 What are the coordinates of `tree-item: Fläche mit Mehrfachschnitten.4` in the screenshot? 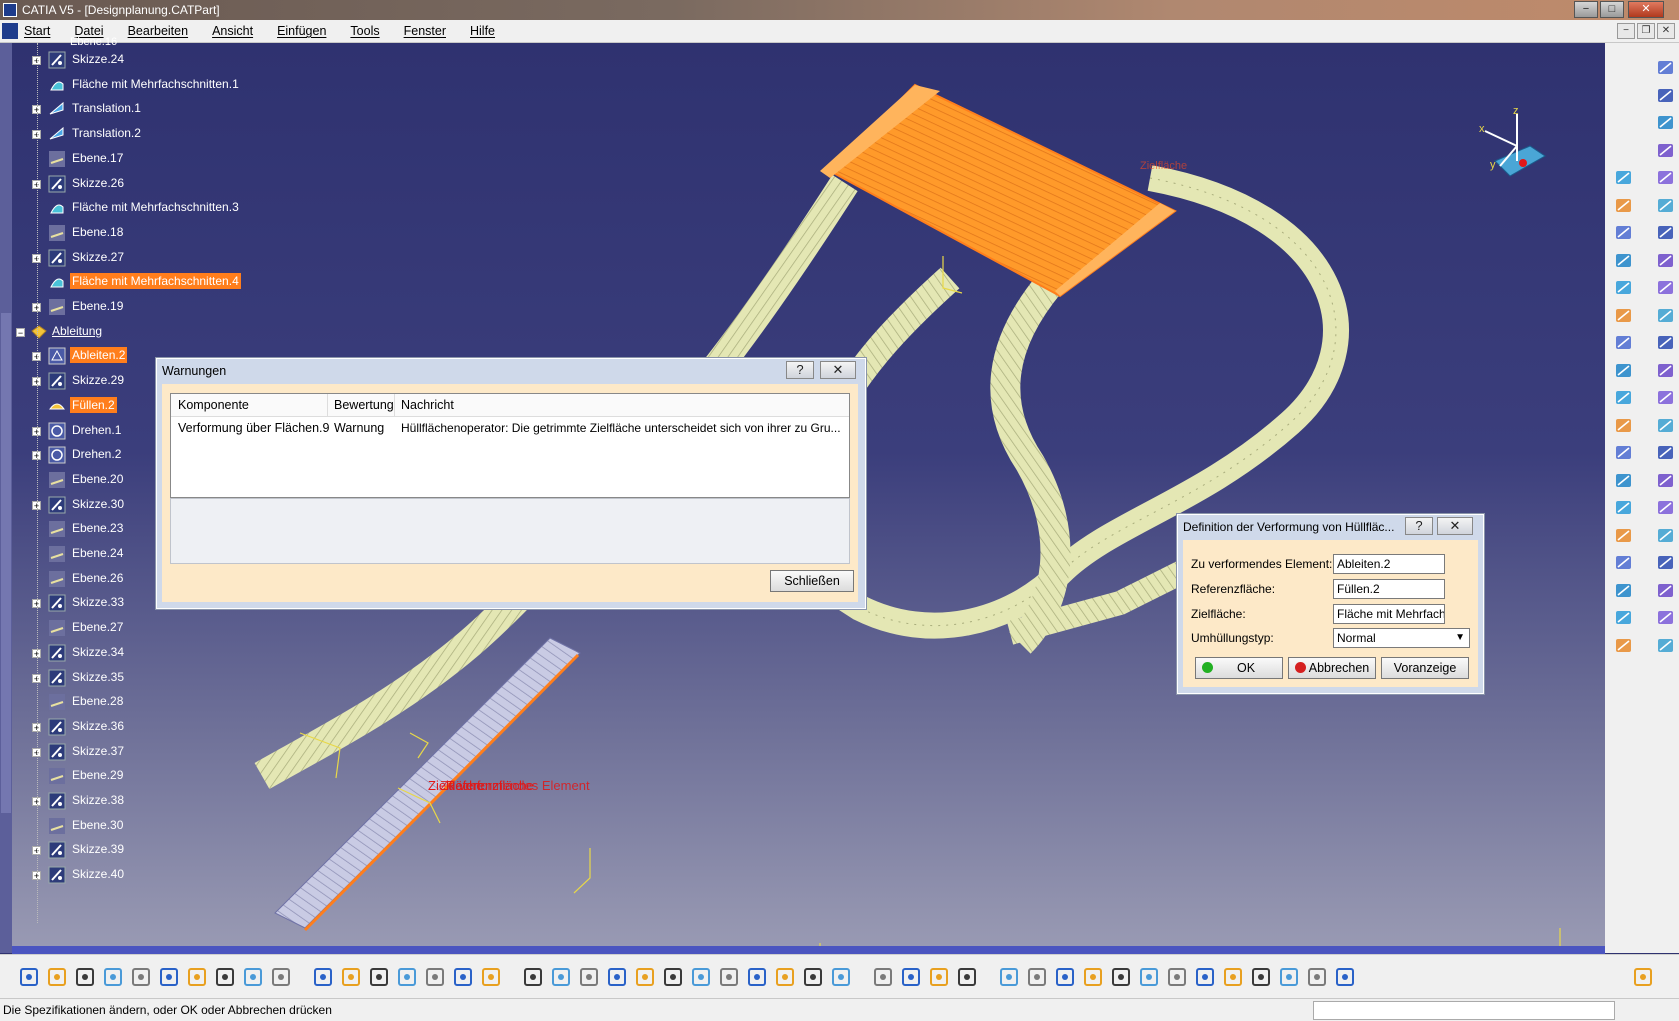 It's located at (162, 282).